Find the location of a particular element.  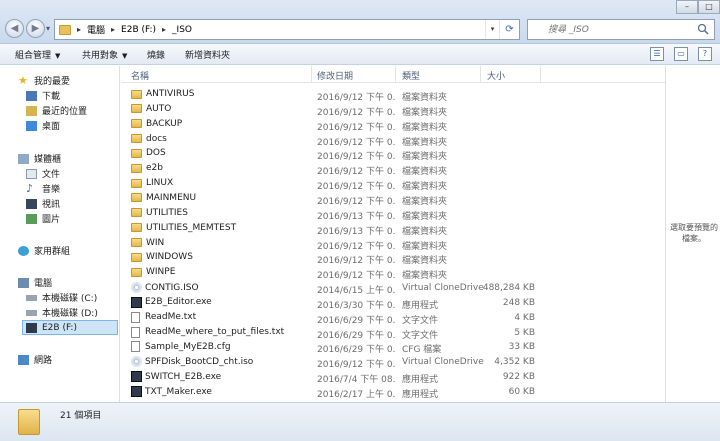

column-type: 類型 is located at coordinates (411, 75).